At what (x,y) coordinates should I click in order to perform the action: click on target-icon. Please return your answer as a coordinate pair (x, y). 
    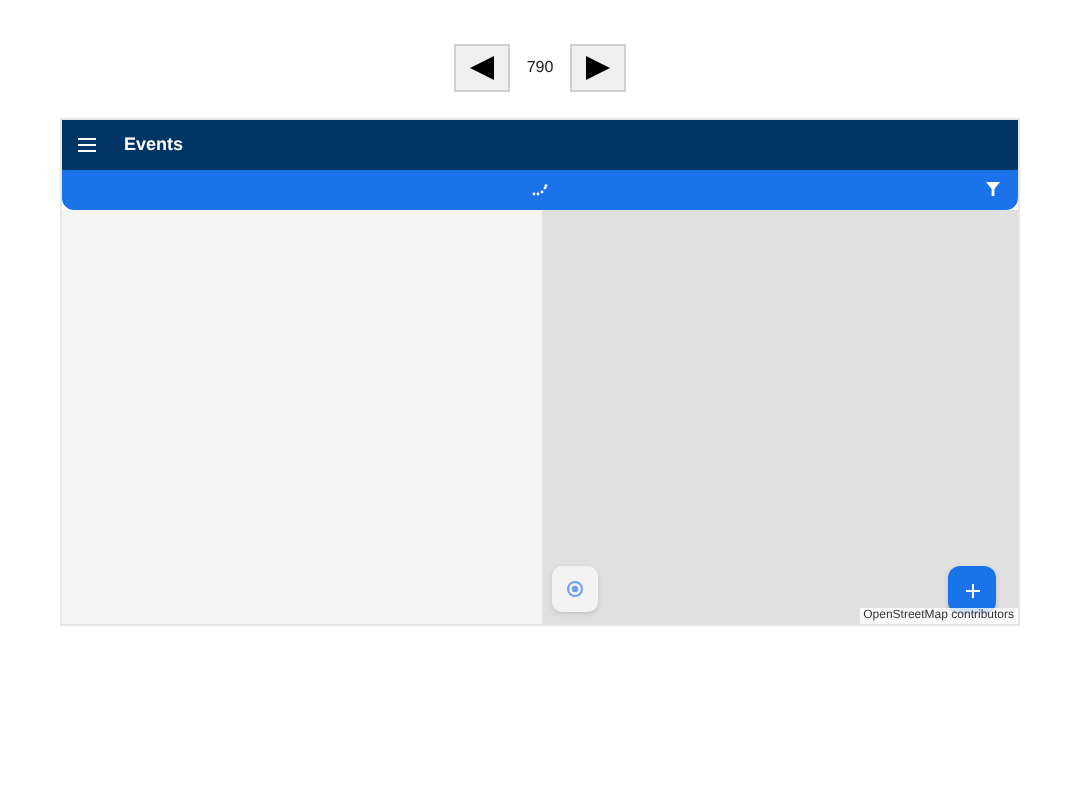
    Looking at the image, I should click on (575, 589).